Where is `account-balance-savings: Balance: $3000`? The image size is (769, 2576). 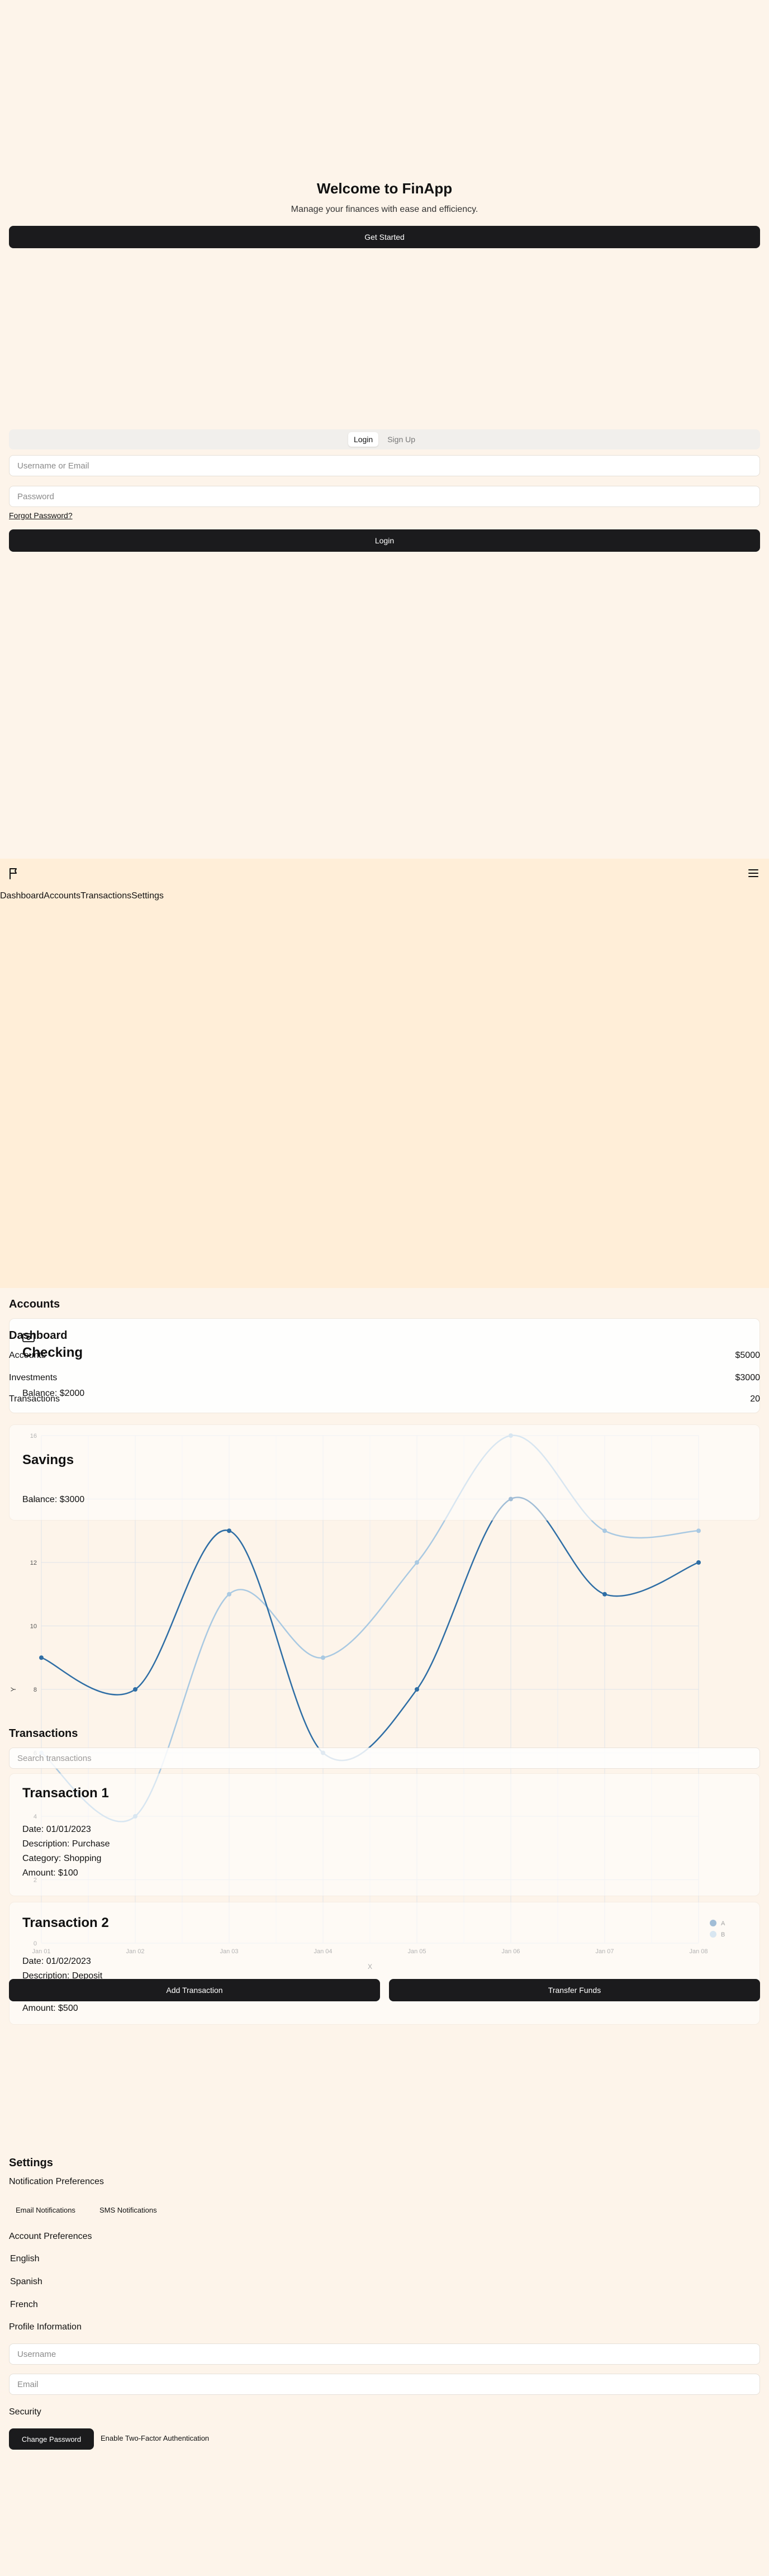
account-balance-savings: Balance: $3000 is located at coordinates (53, 1499).